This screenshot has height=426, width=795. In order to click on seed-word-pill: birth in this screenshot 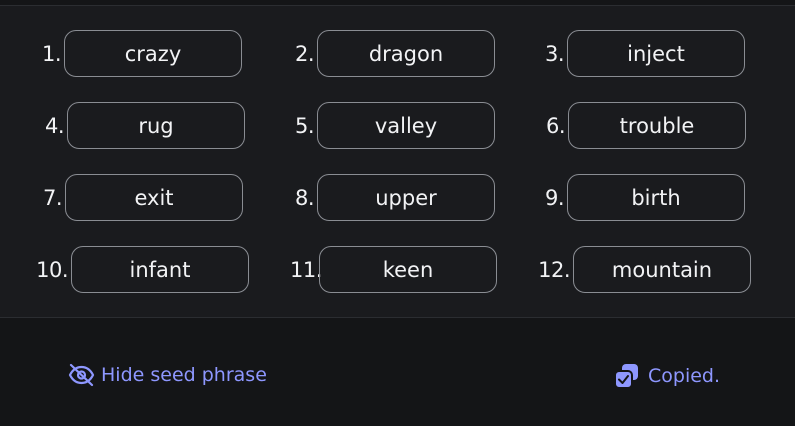, I will do `click(656, 197)`.